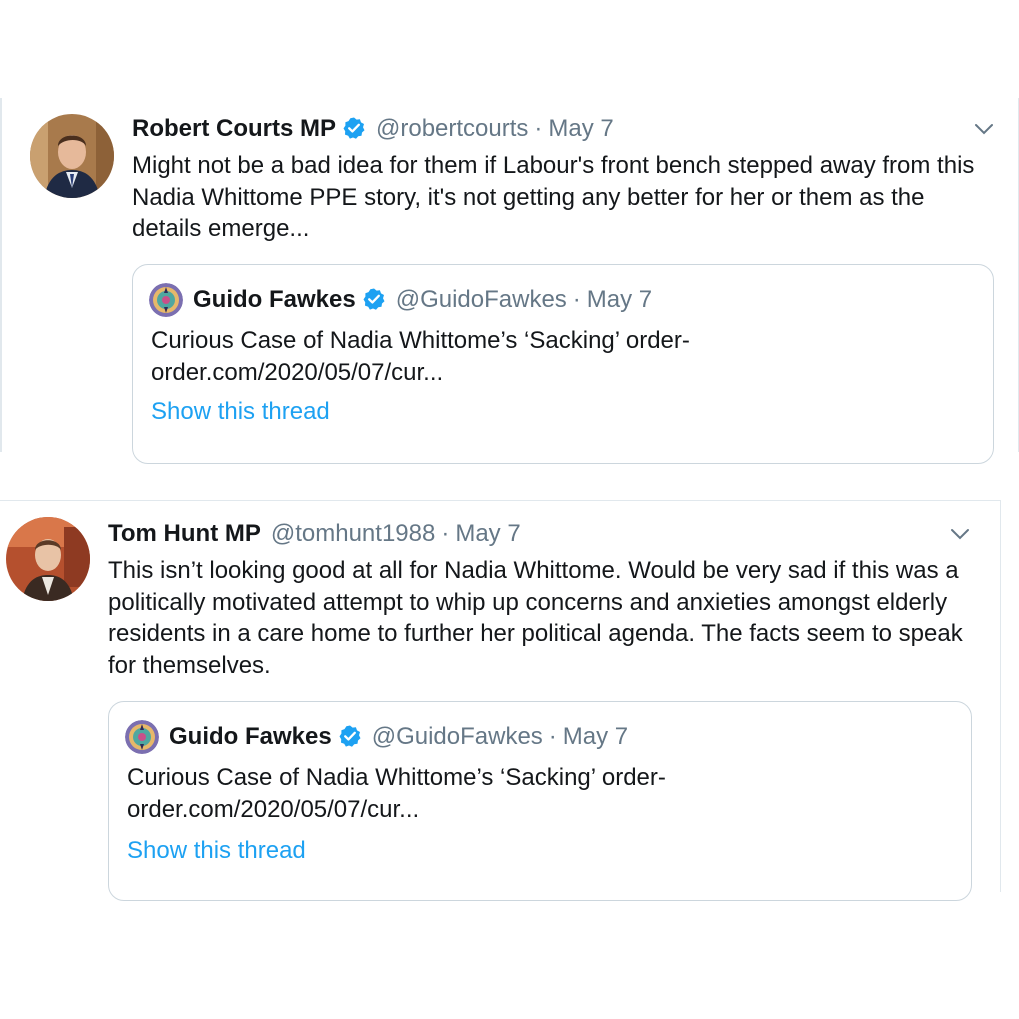 The height and width of the screenshot is (1019, 1019). Describe the element at coordinates (452, 128) in the screenshot. I see `user-handle: @robertcourts` at that location.